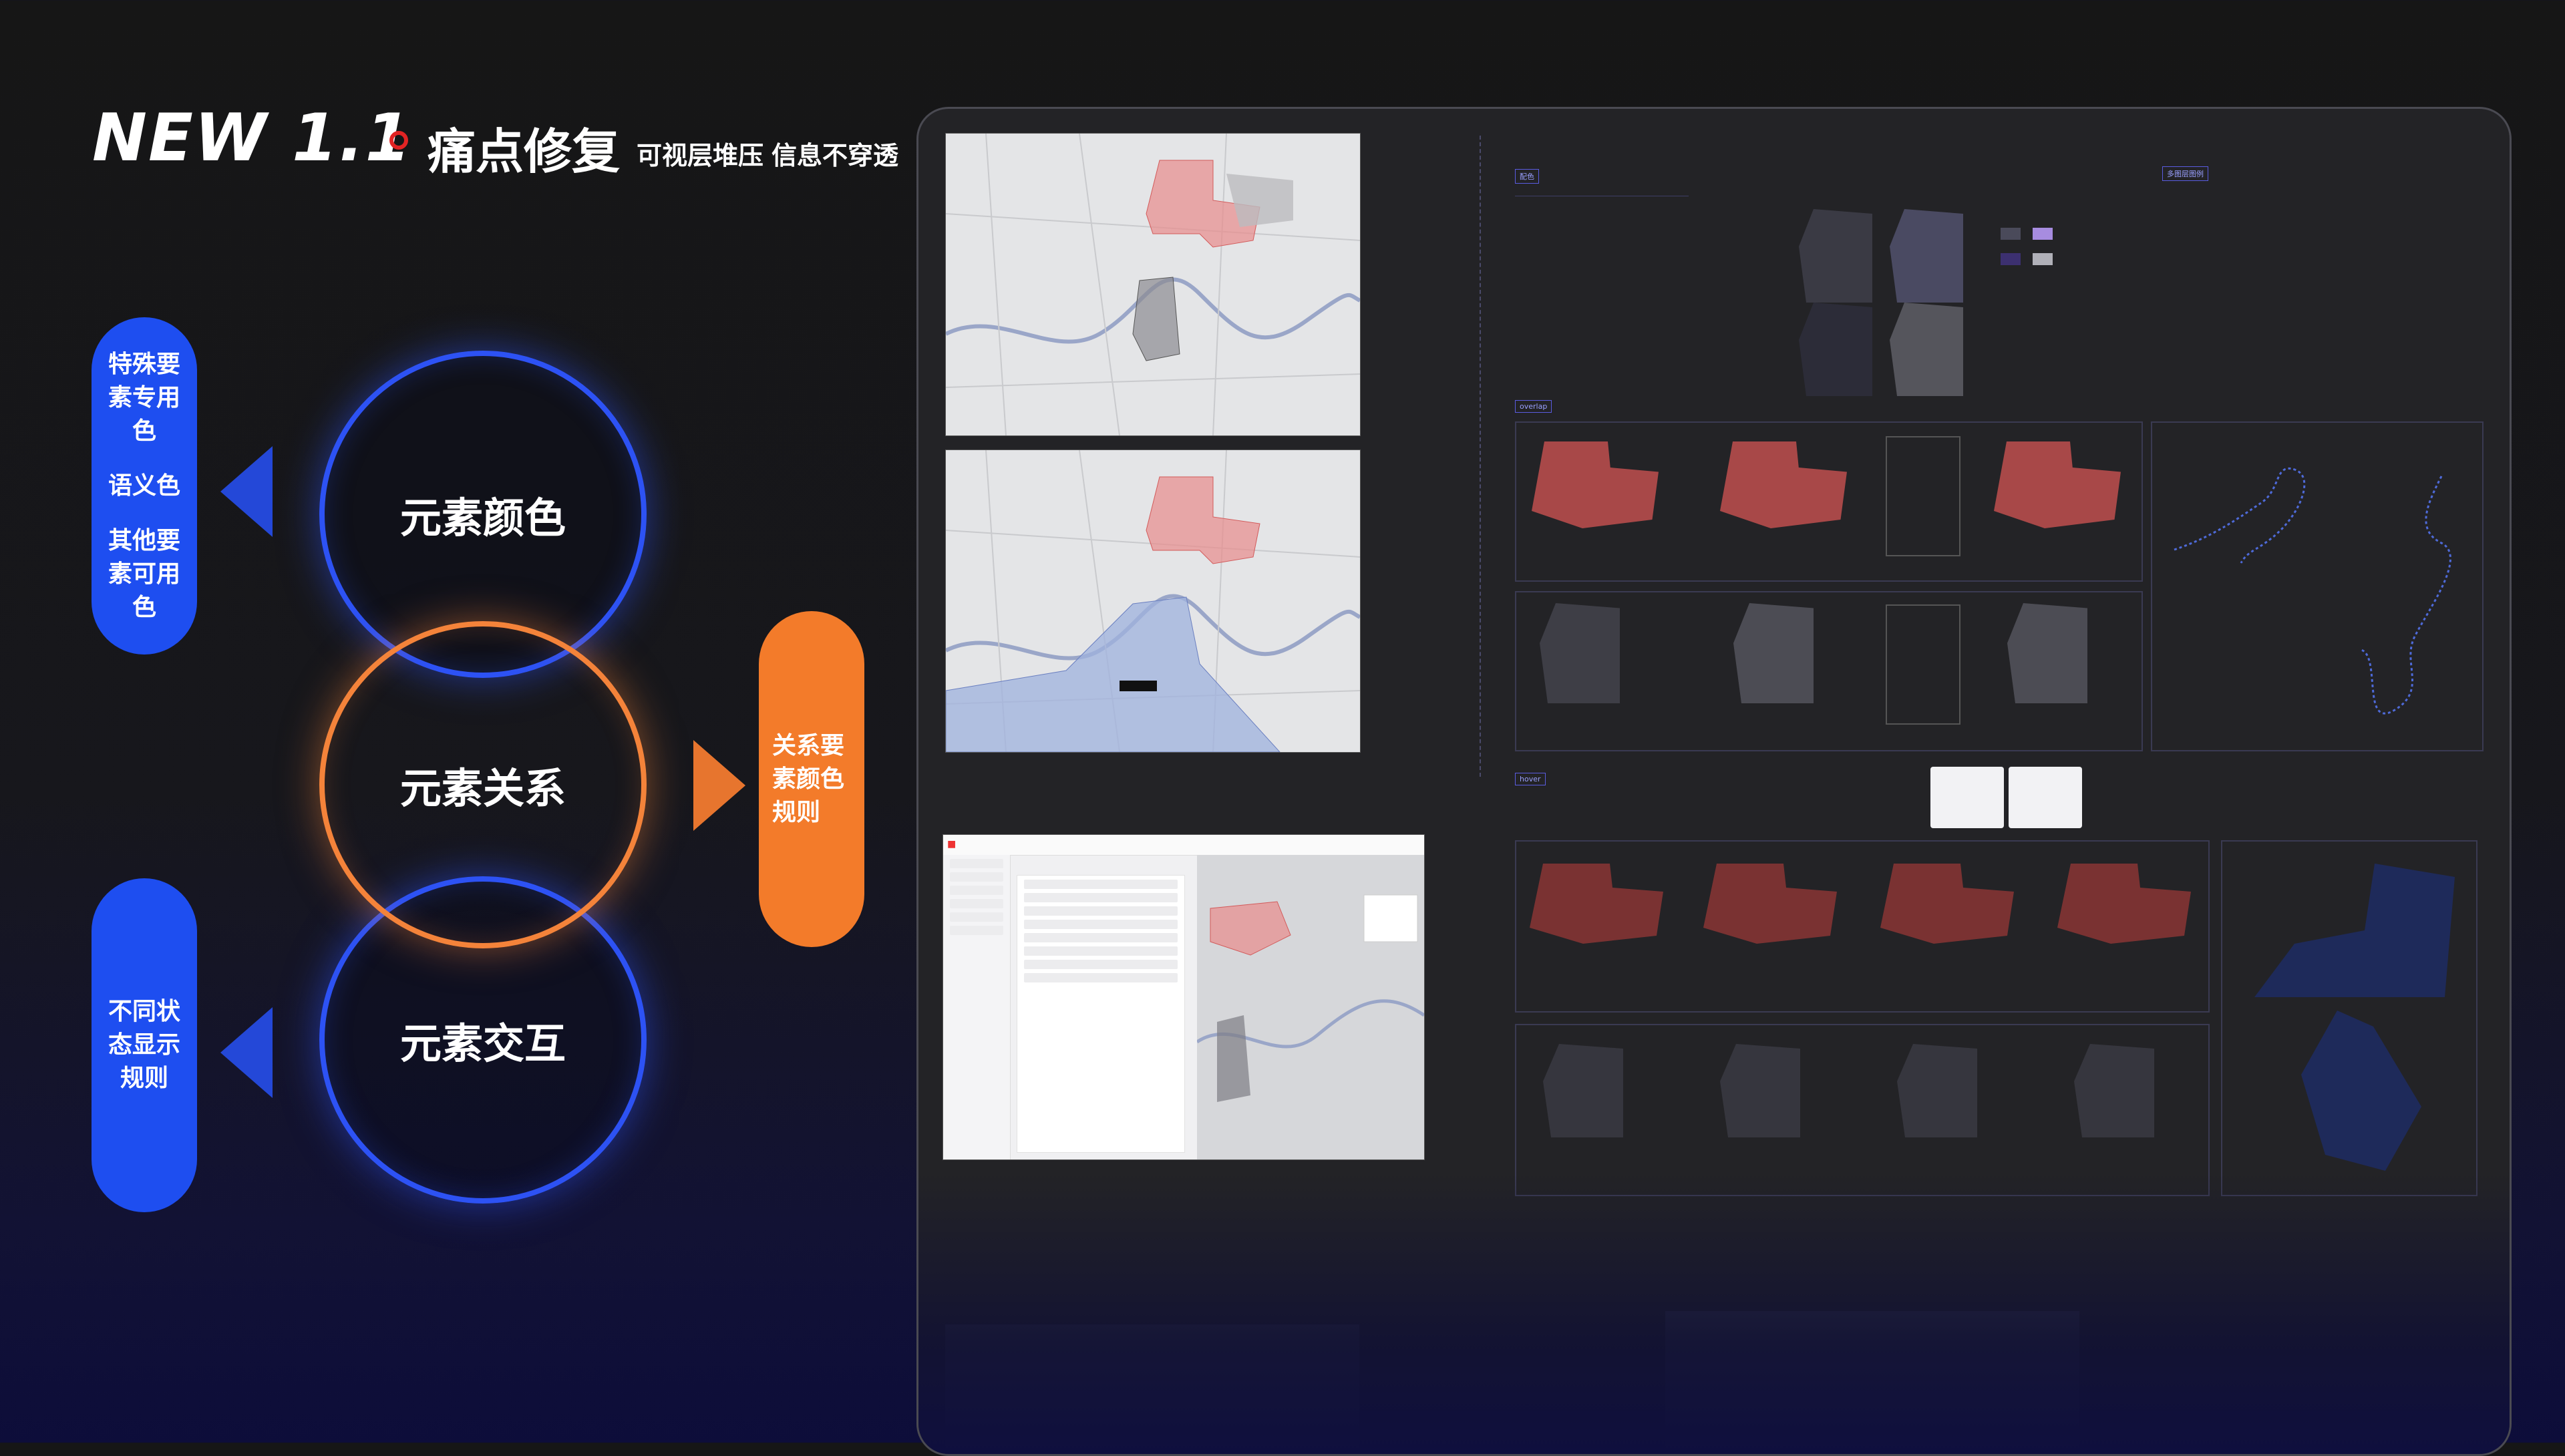  Describe the element at coordinates (719, 786) in the screenshot. I see `arrow-right-icon` at that location.